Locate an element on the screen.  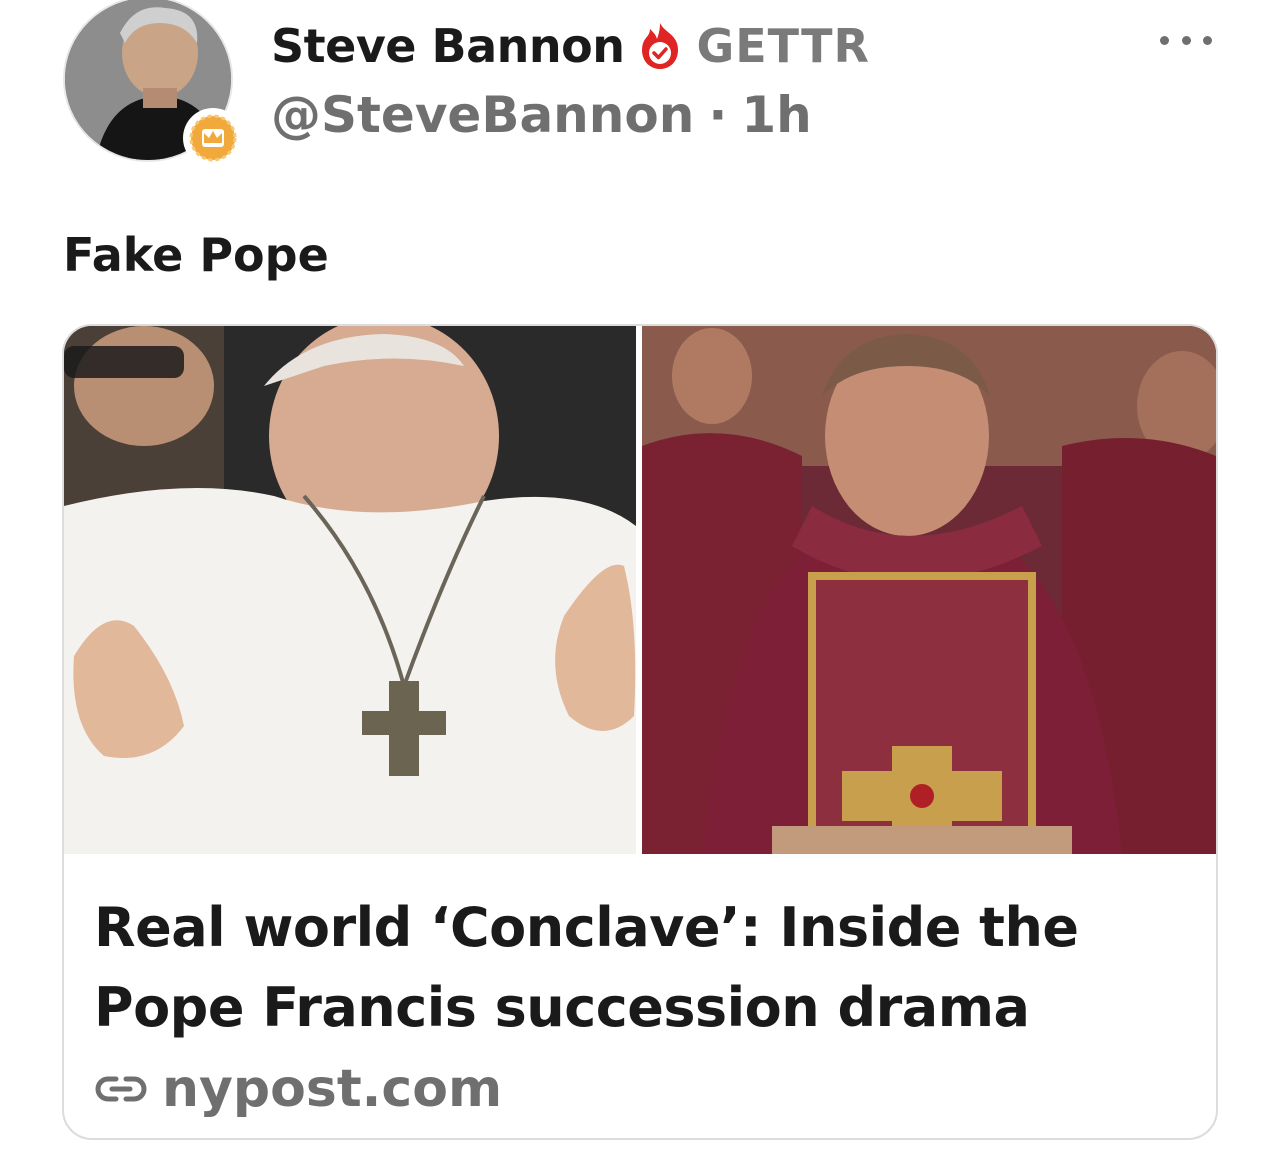
post-timestamp: 1h is located at coordinates (776, 115).